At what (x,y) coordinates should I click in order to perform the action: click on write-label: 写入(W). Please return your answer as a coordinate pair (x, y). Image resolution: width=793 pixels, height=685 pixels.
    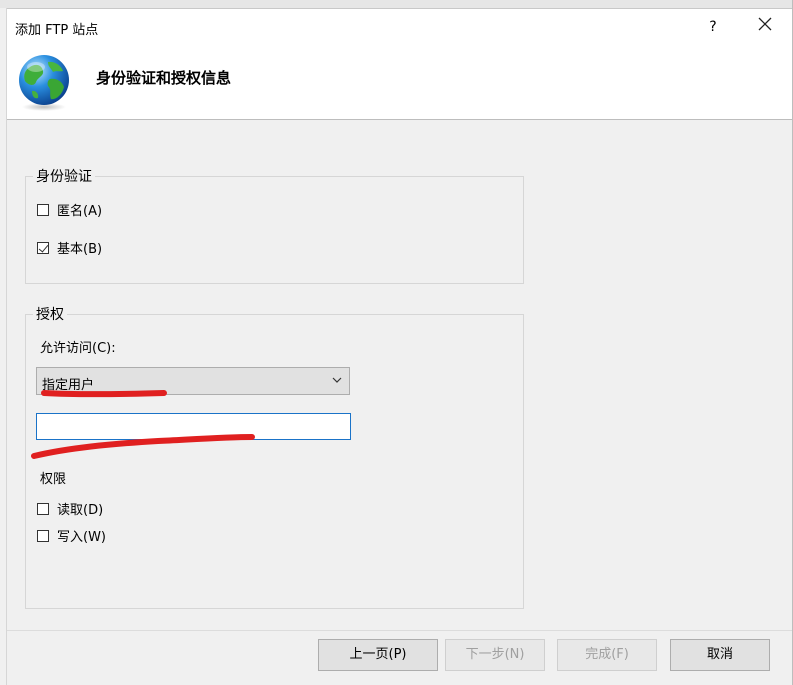
    Looking at the image, I should click on (81, 537).